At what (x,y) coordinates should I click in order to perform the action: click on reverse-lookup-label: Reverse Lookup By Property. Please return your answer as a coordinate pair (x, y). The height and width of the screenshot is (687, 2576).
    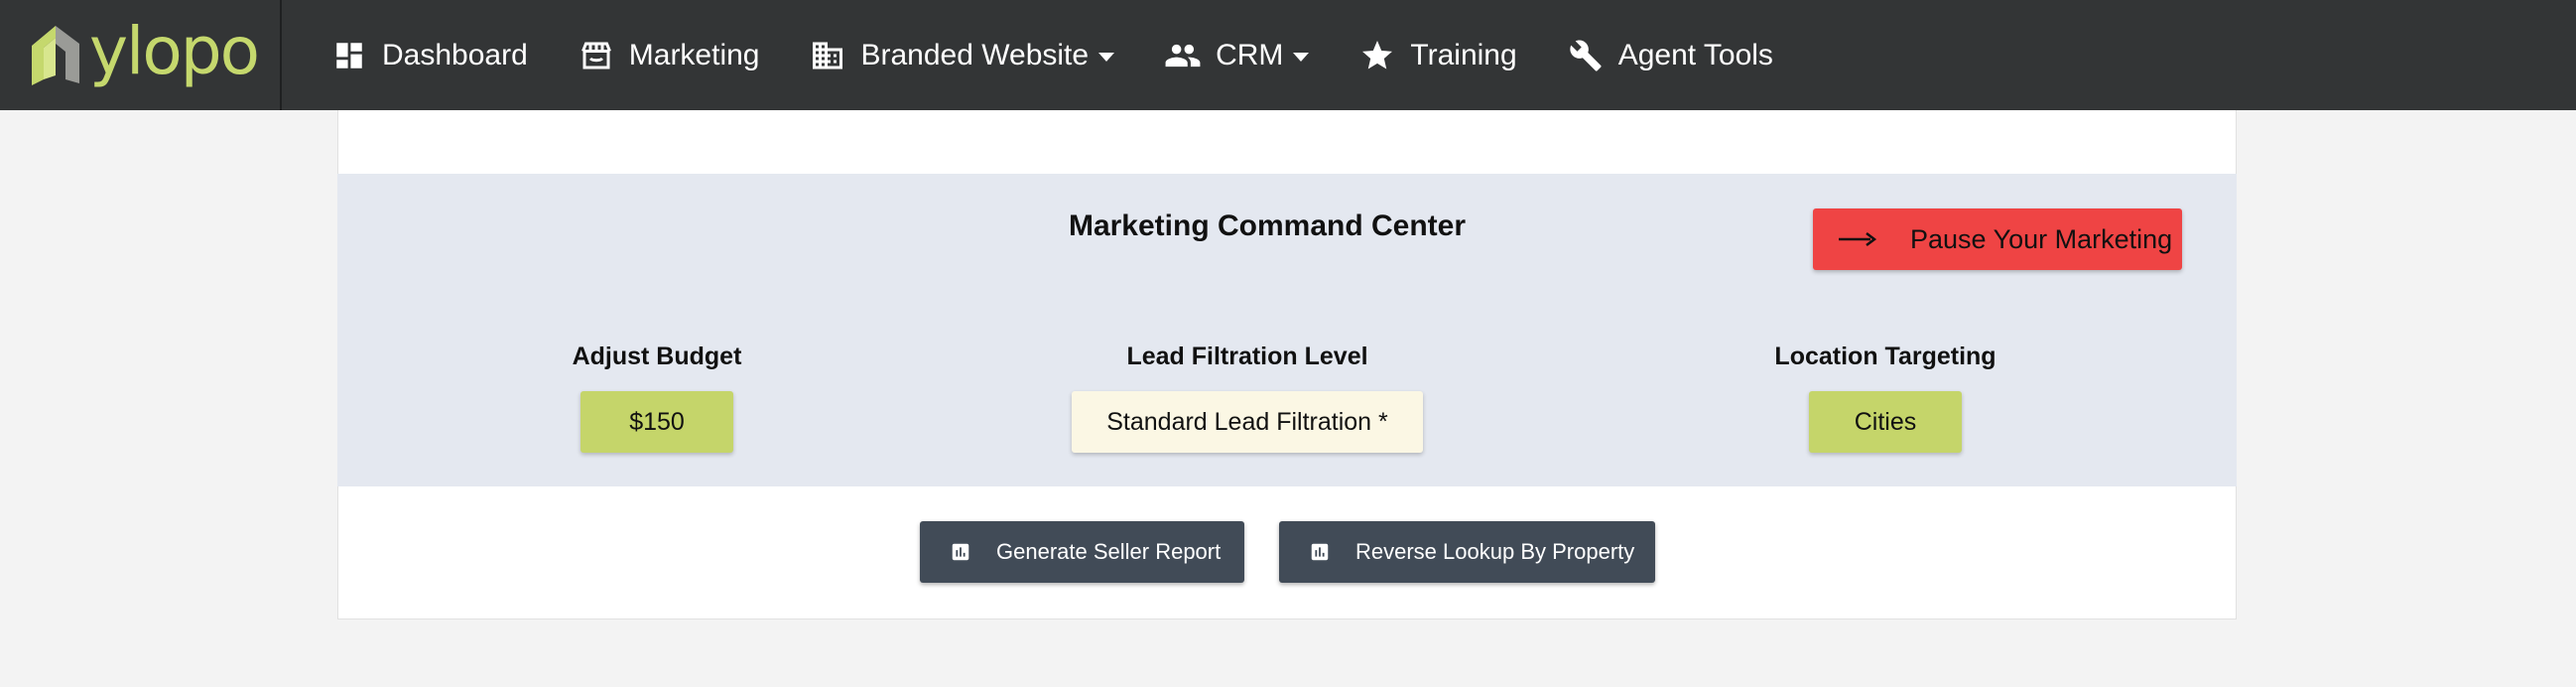
    Looking at the image, I should click on (1495, 551).